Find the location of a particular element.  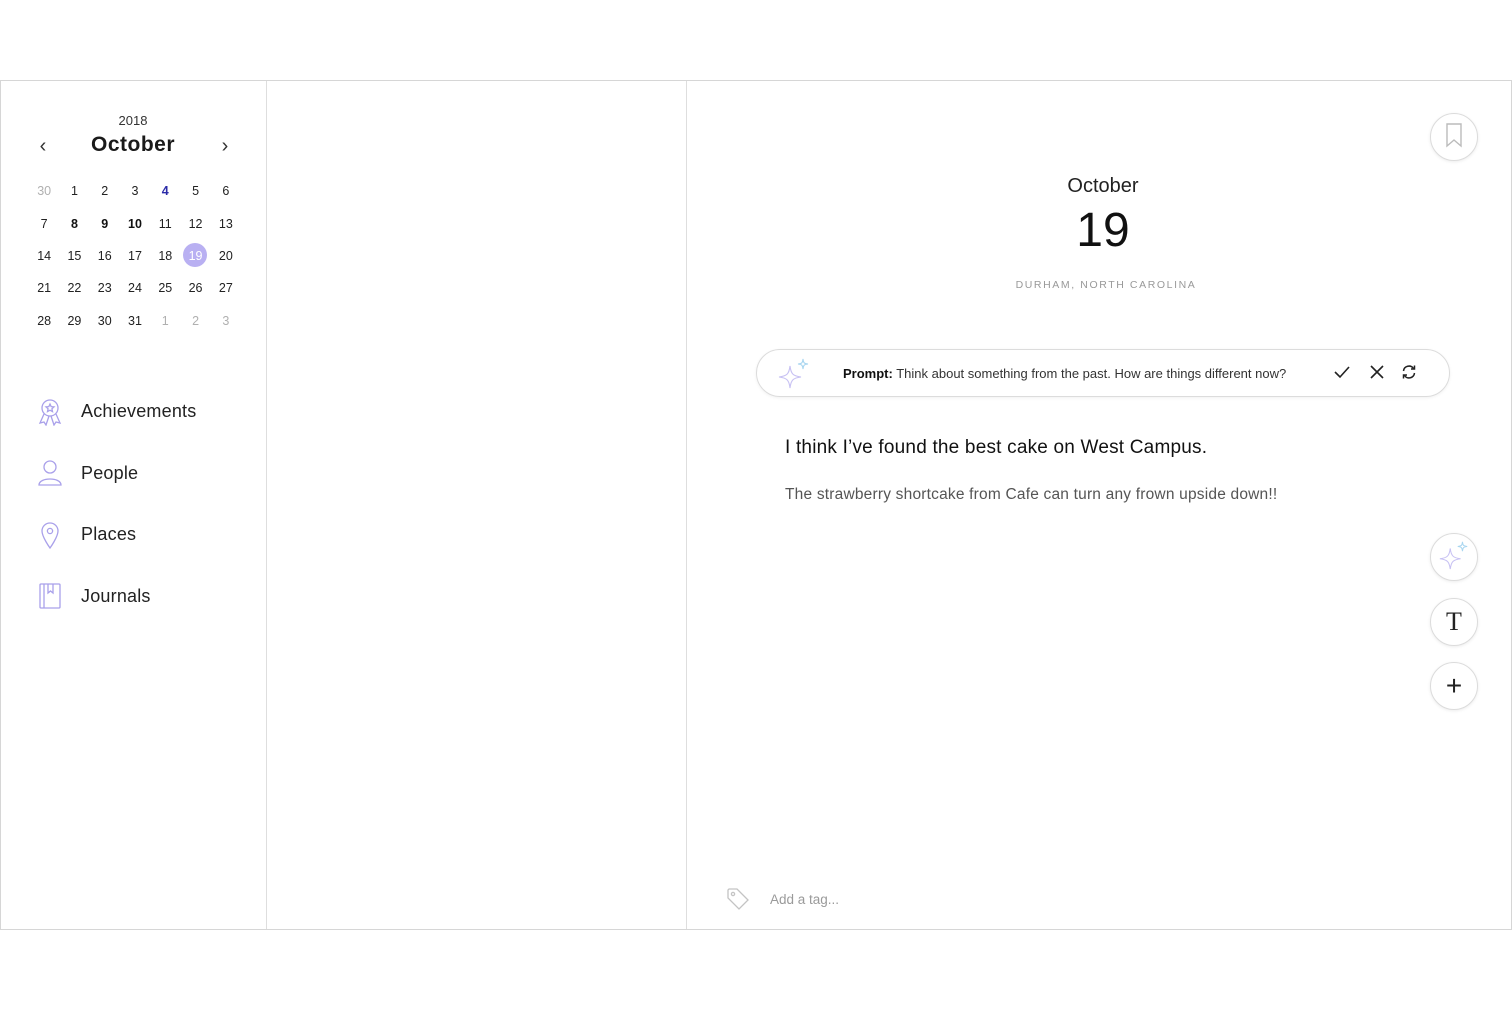

calendar-day-number: 9 is located at coordinates (105, 223).